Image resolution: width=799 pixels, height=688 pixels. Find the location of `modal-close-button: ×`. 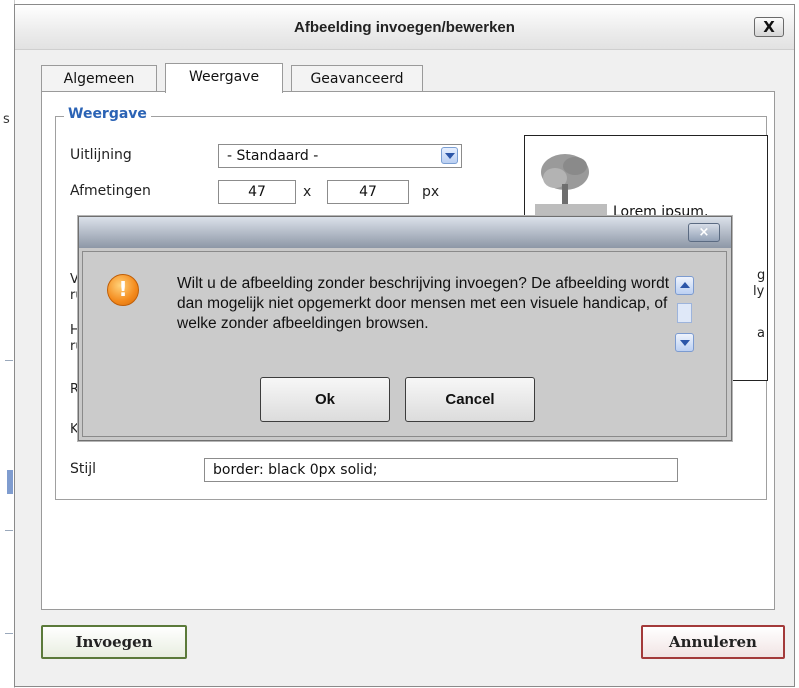

modal-close-button: × is located at coordinates (704, 232).